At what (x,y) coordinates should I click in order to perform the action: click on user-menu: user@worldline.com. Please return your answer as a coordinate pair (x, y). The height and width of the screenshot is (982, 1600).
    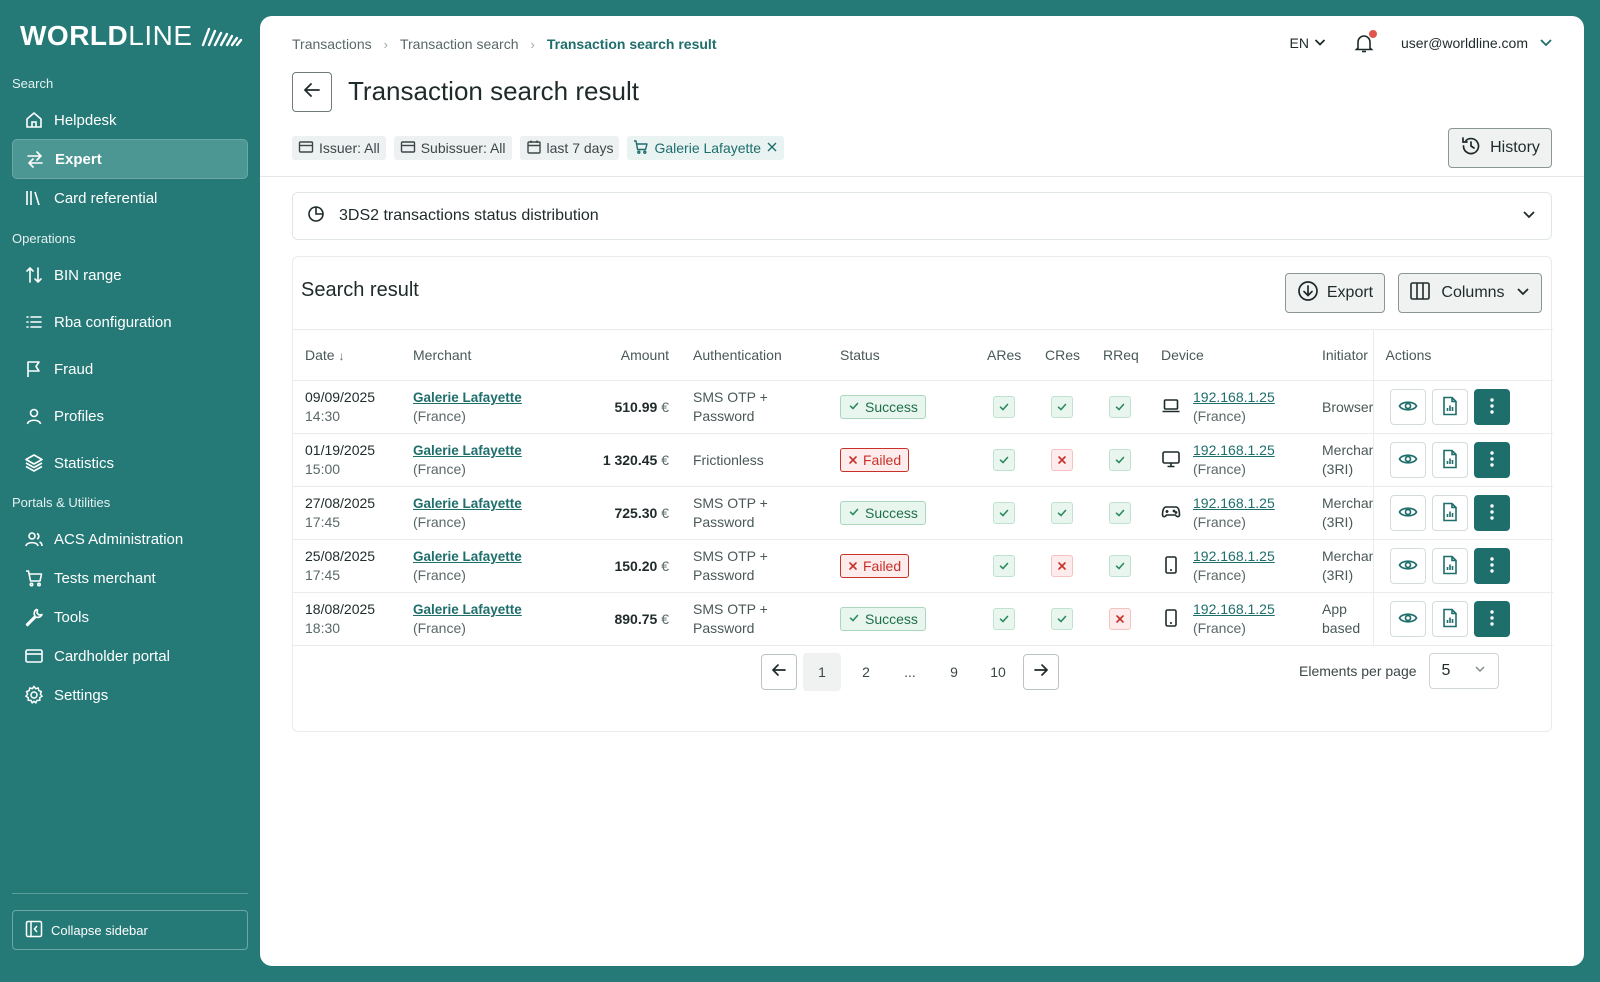
    Looking at the image, I should click on (1477, 43).